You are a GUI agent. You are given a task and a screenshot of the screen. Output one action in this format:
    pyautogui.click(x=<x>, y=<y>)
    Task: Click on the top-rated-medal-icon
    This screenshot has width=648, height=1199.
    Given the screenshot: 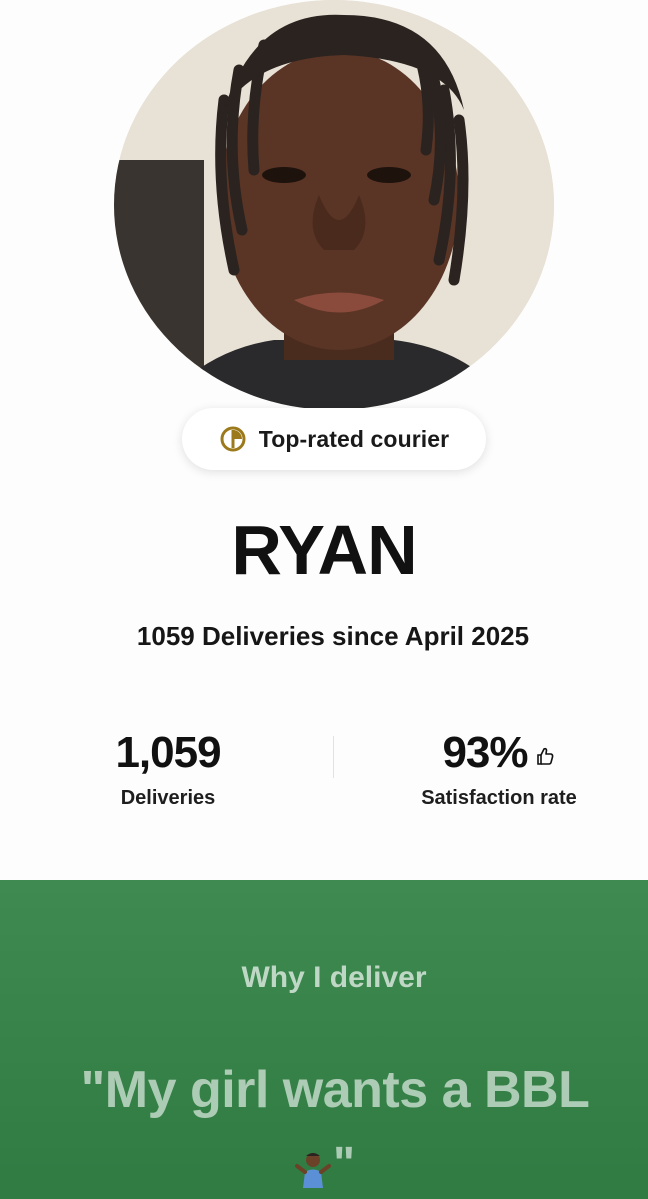 What is the action you would take?
    pyautogui.click(x=233, y=439)
    